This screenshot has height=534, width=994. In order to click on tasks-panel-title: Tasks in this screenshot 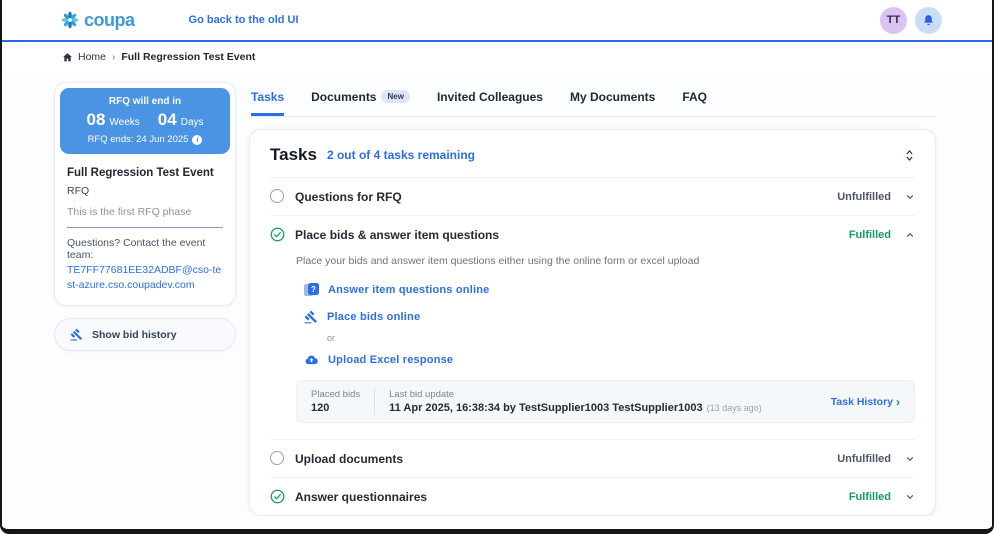, I will do `click(293, 154)`.